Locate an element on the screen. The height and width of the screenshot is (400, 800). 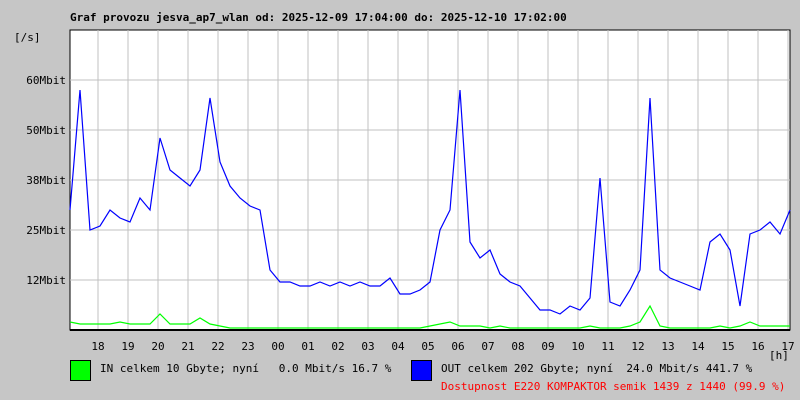
x-tick-label: 09 is located at coordinates (547, 346).